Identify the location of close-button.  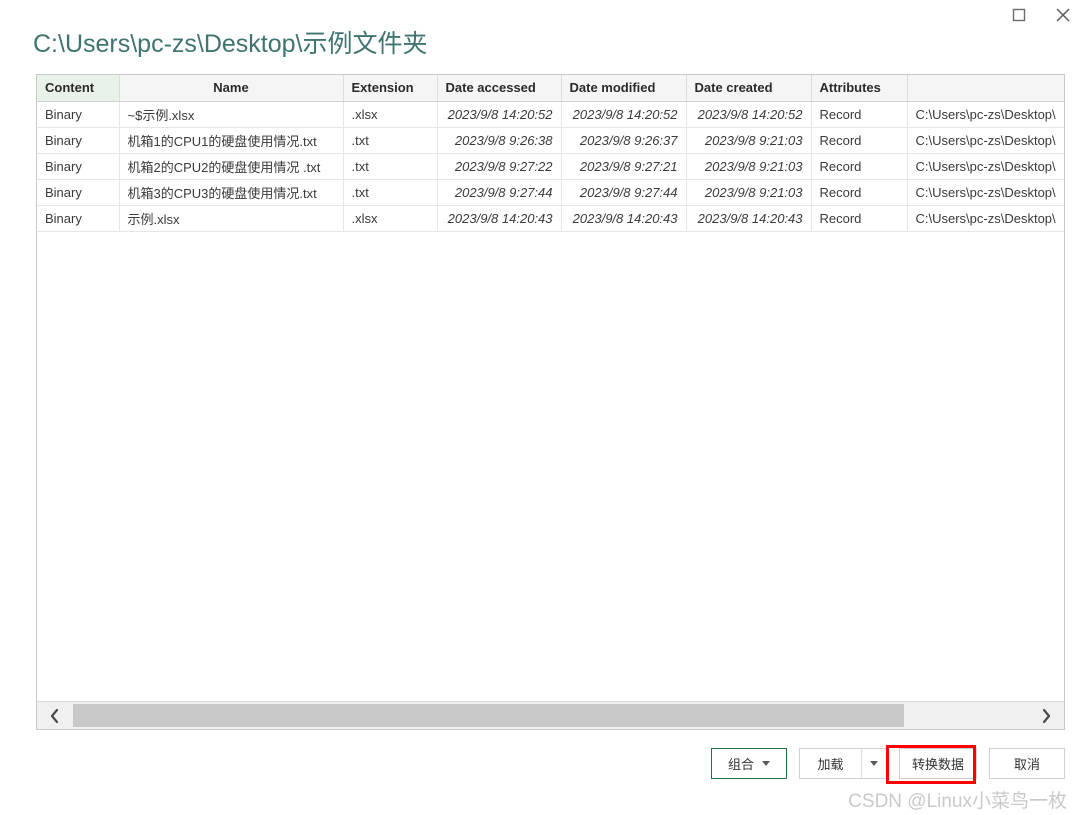
(1063, 15).